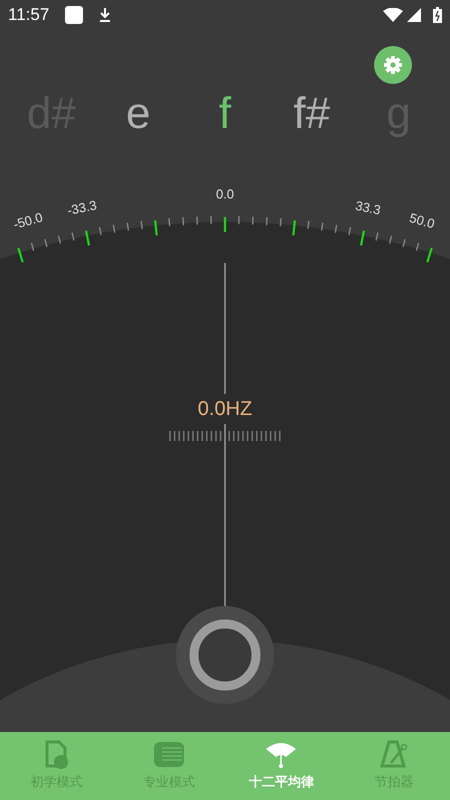  I want to click on note-name: f, so click(225, 114).